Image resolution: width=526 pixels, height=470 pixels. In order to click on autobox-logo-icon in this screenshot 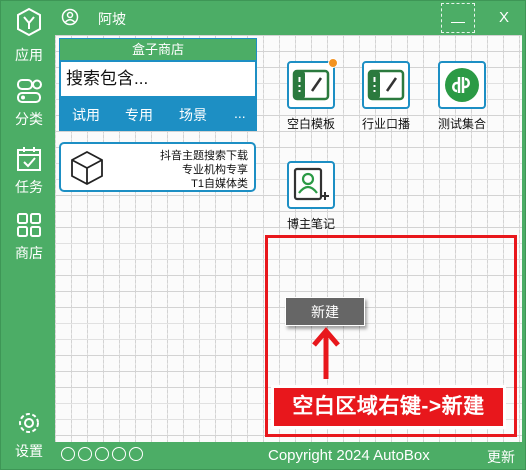, I will do `click(29, 22)`.